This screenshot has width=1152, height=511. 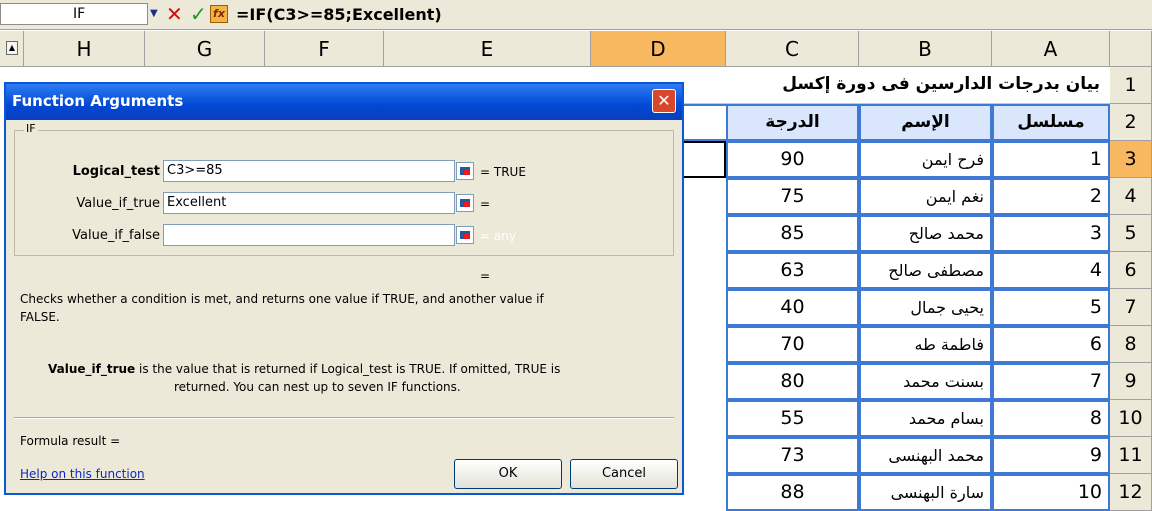 I want to click on header-grade: الدرجة, so click(x=792, y=122).